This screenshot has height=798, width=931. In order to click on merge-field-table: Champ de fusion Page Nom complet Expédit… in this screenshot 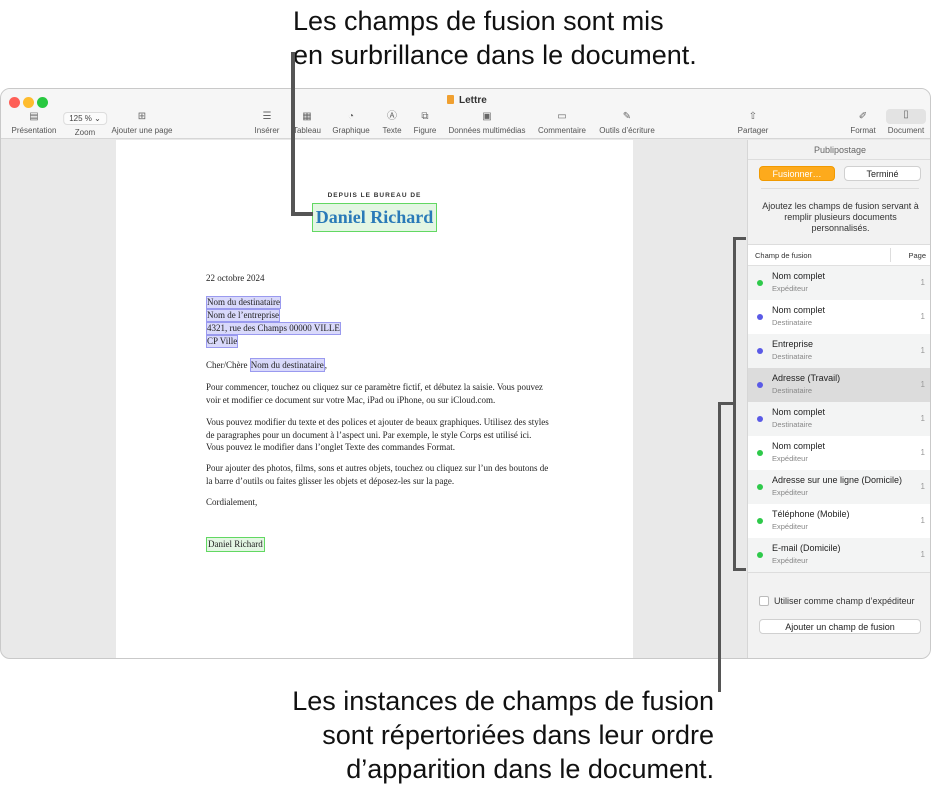, I will do `click(839, 408)`.